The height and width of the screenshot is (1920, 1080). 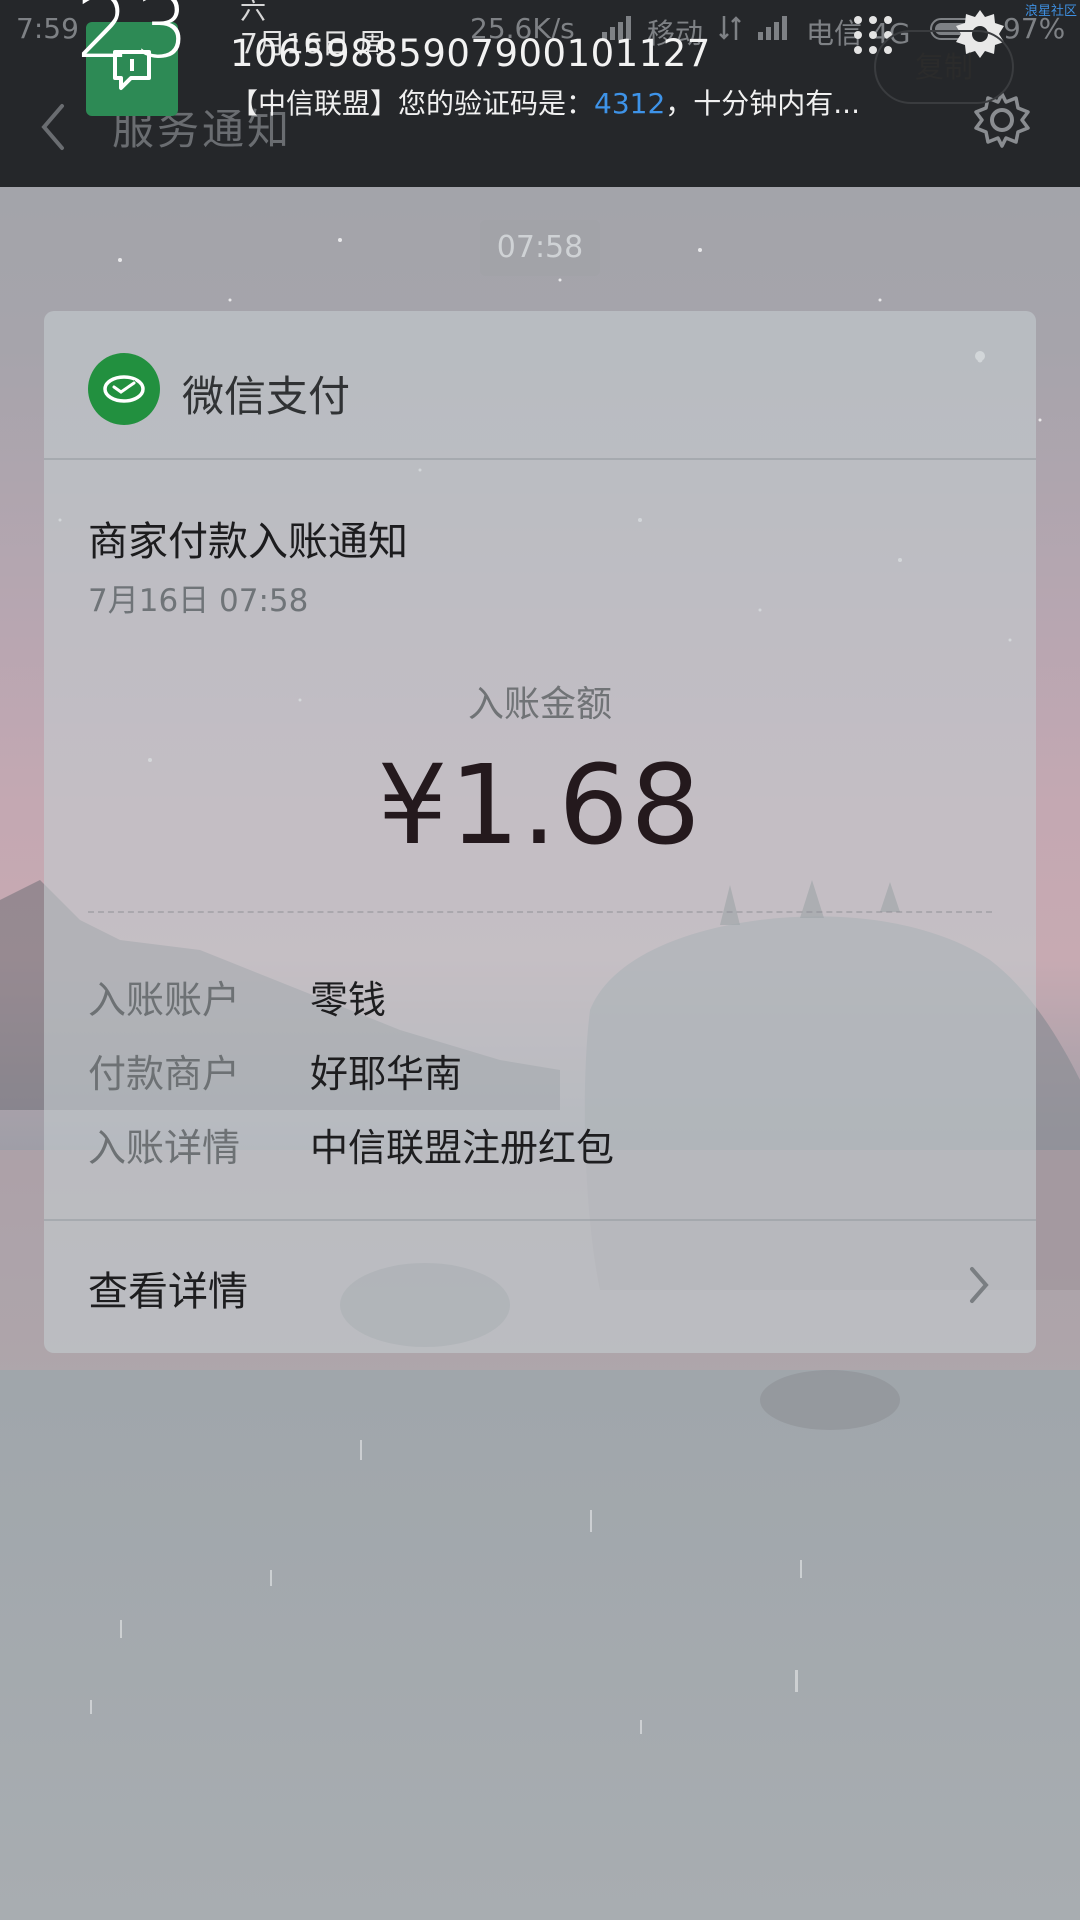 I want to click on wechat-pay-logo-icon, so click(x=124, y=389).